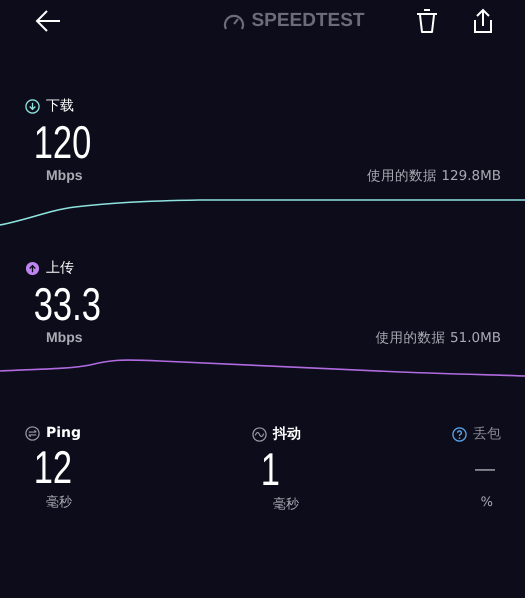 The image size is (525, 598). I want to click on help-icon, so click(459, 434).